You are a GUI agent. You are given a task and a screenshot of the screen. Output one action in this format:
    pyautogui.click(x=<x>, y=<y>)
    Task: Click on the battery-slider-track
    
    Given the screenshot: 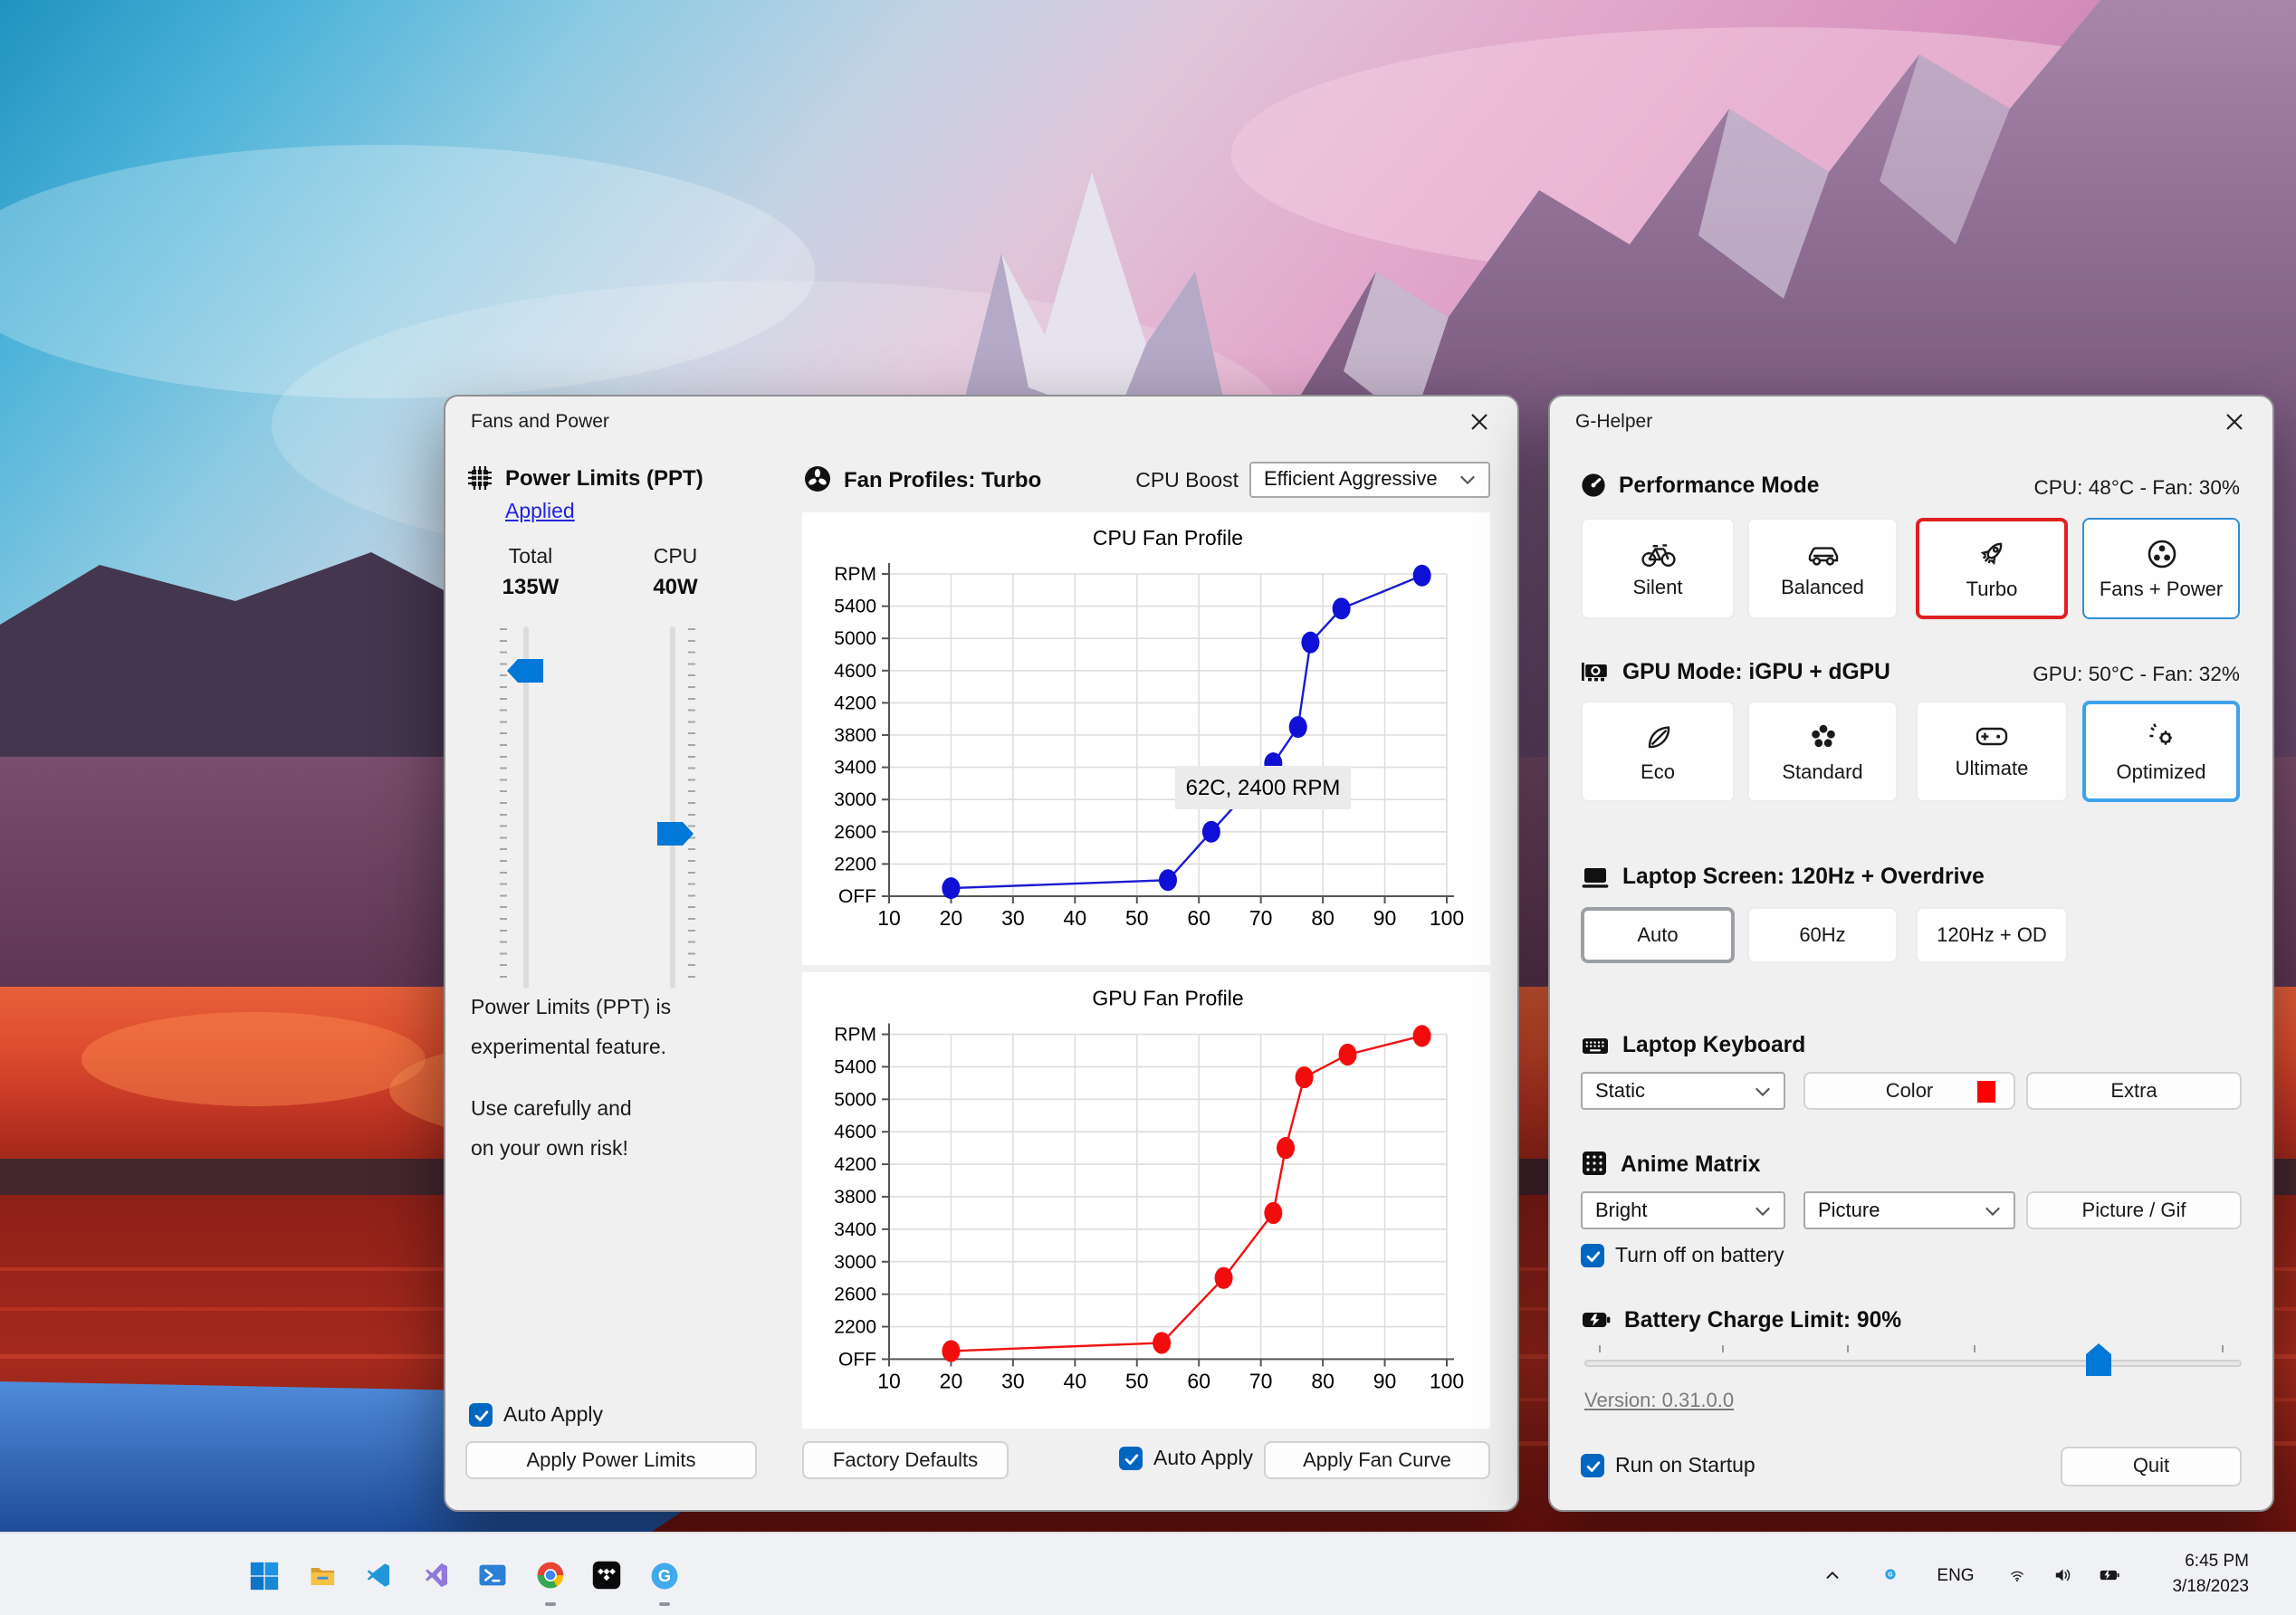 What is the action you would take?
    pyautogui.click(x=1913, y=1363)
    